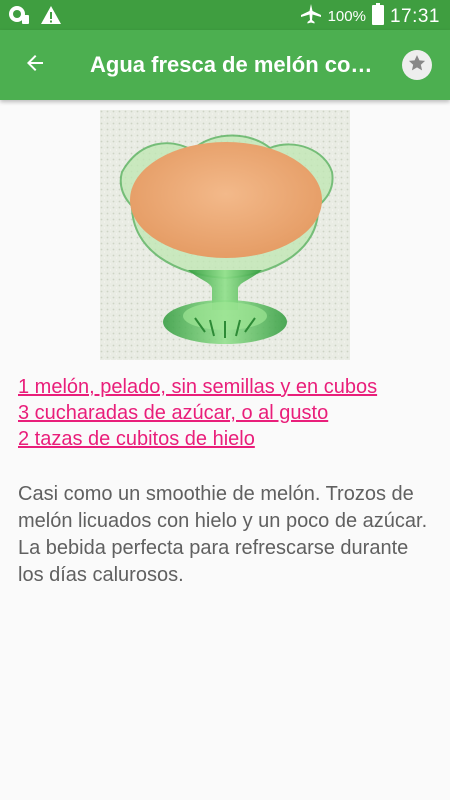  Describe the element at coordinates (228, 387) in the screenshot. I see `ingredient-link: 1 melón, pelado, sin semillas y en cubos` at that location.